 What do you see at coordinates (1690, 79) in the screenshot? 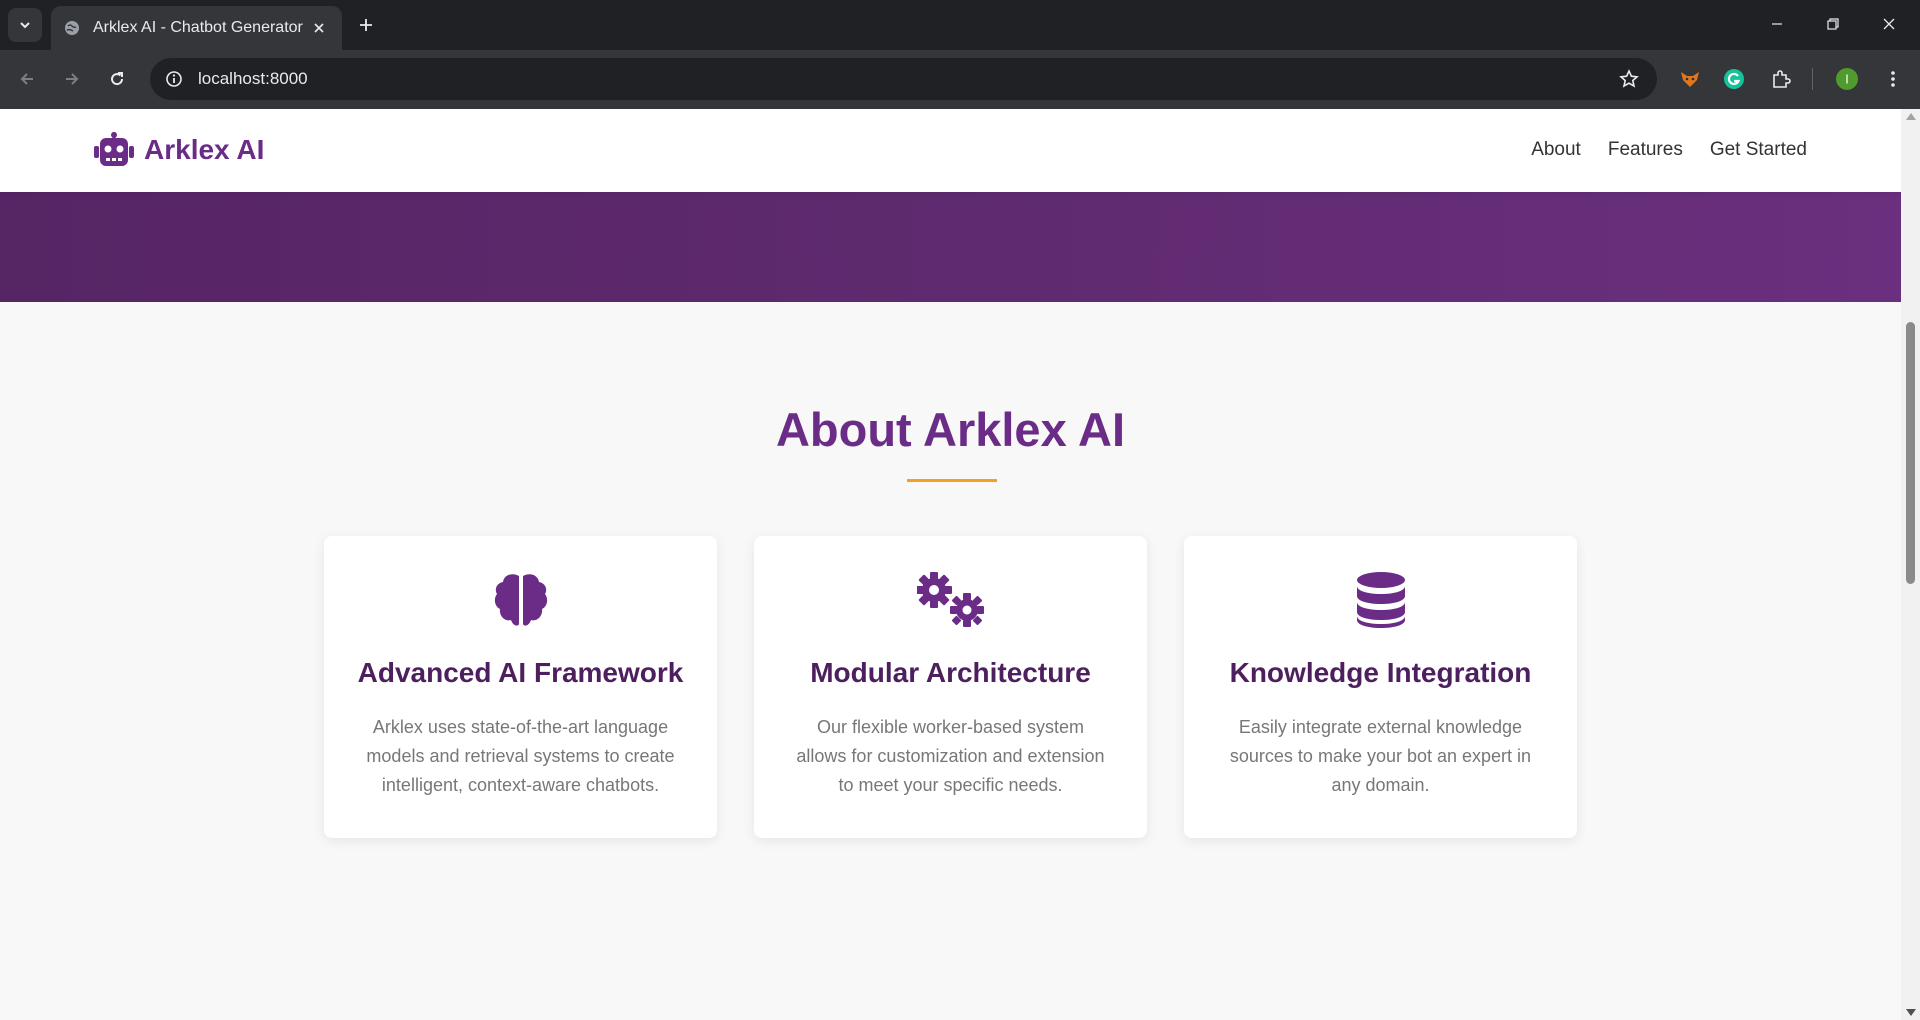
I see `fox-extension-icon` at bounding box center [1690, 79].